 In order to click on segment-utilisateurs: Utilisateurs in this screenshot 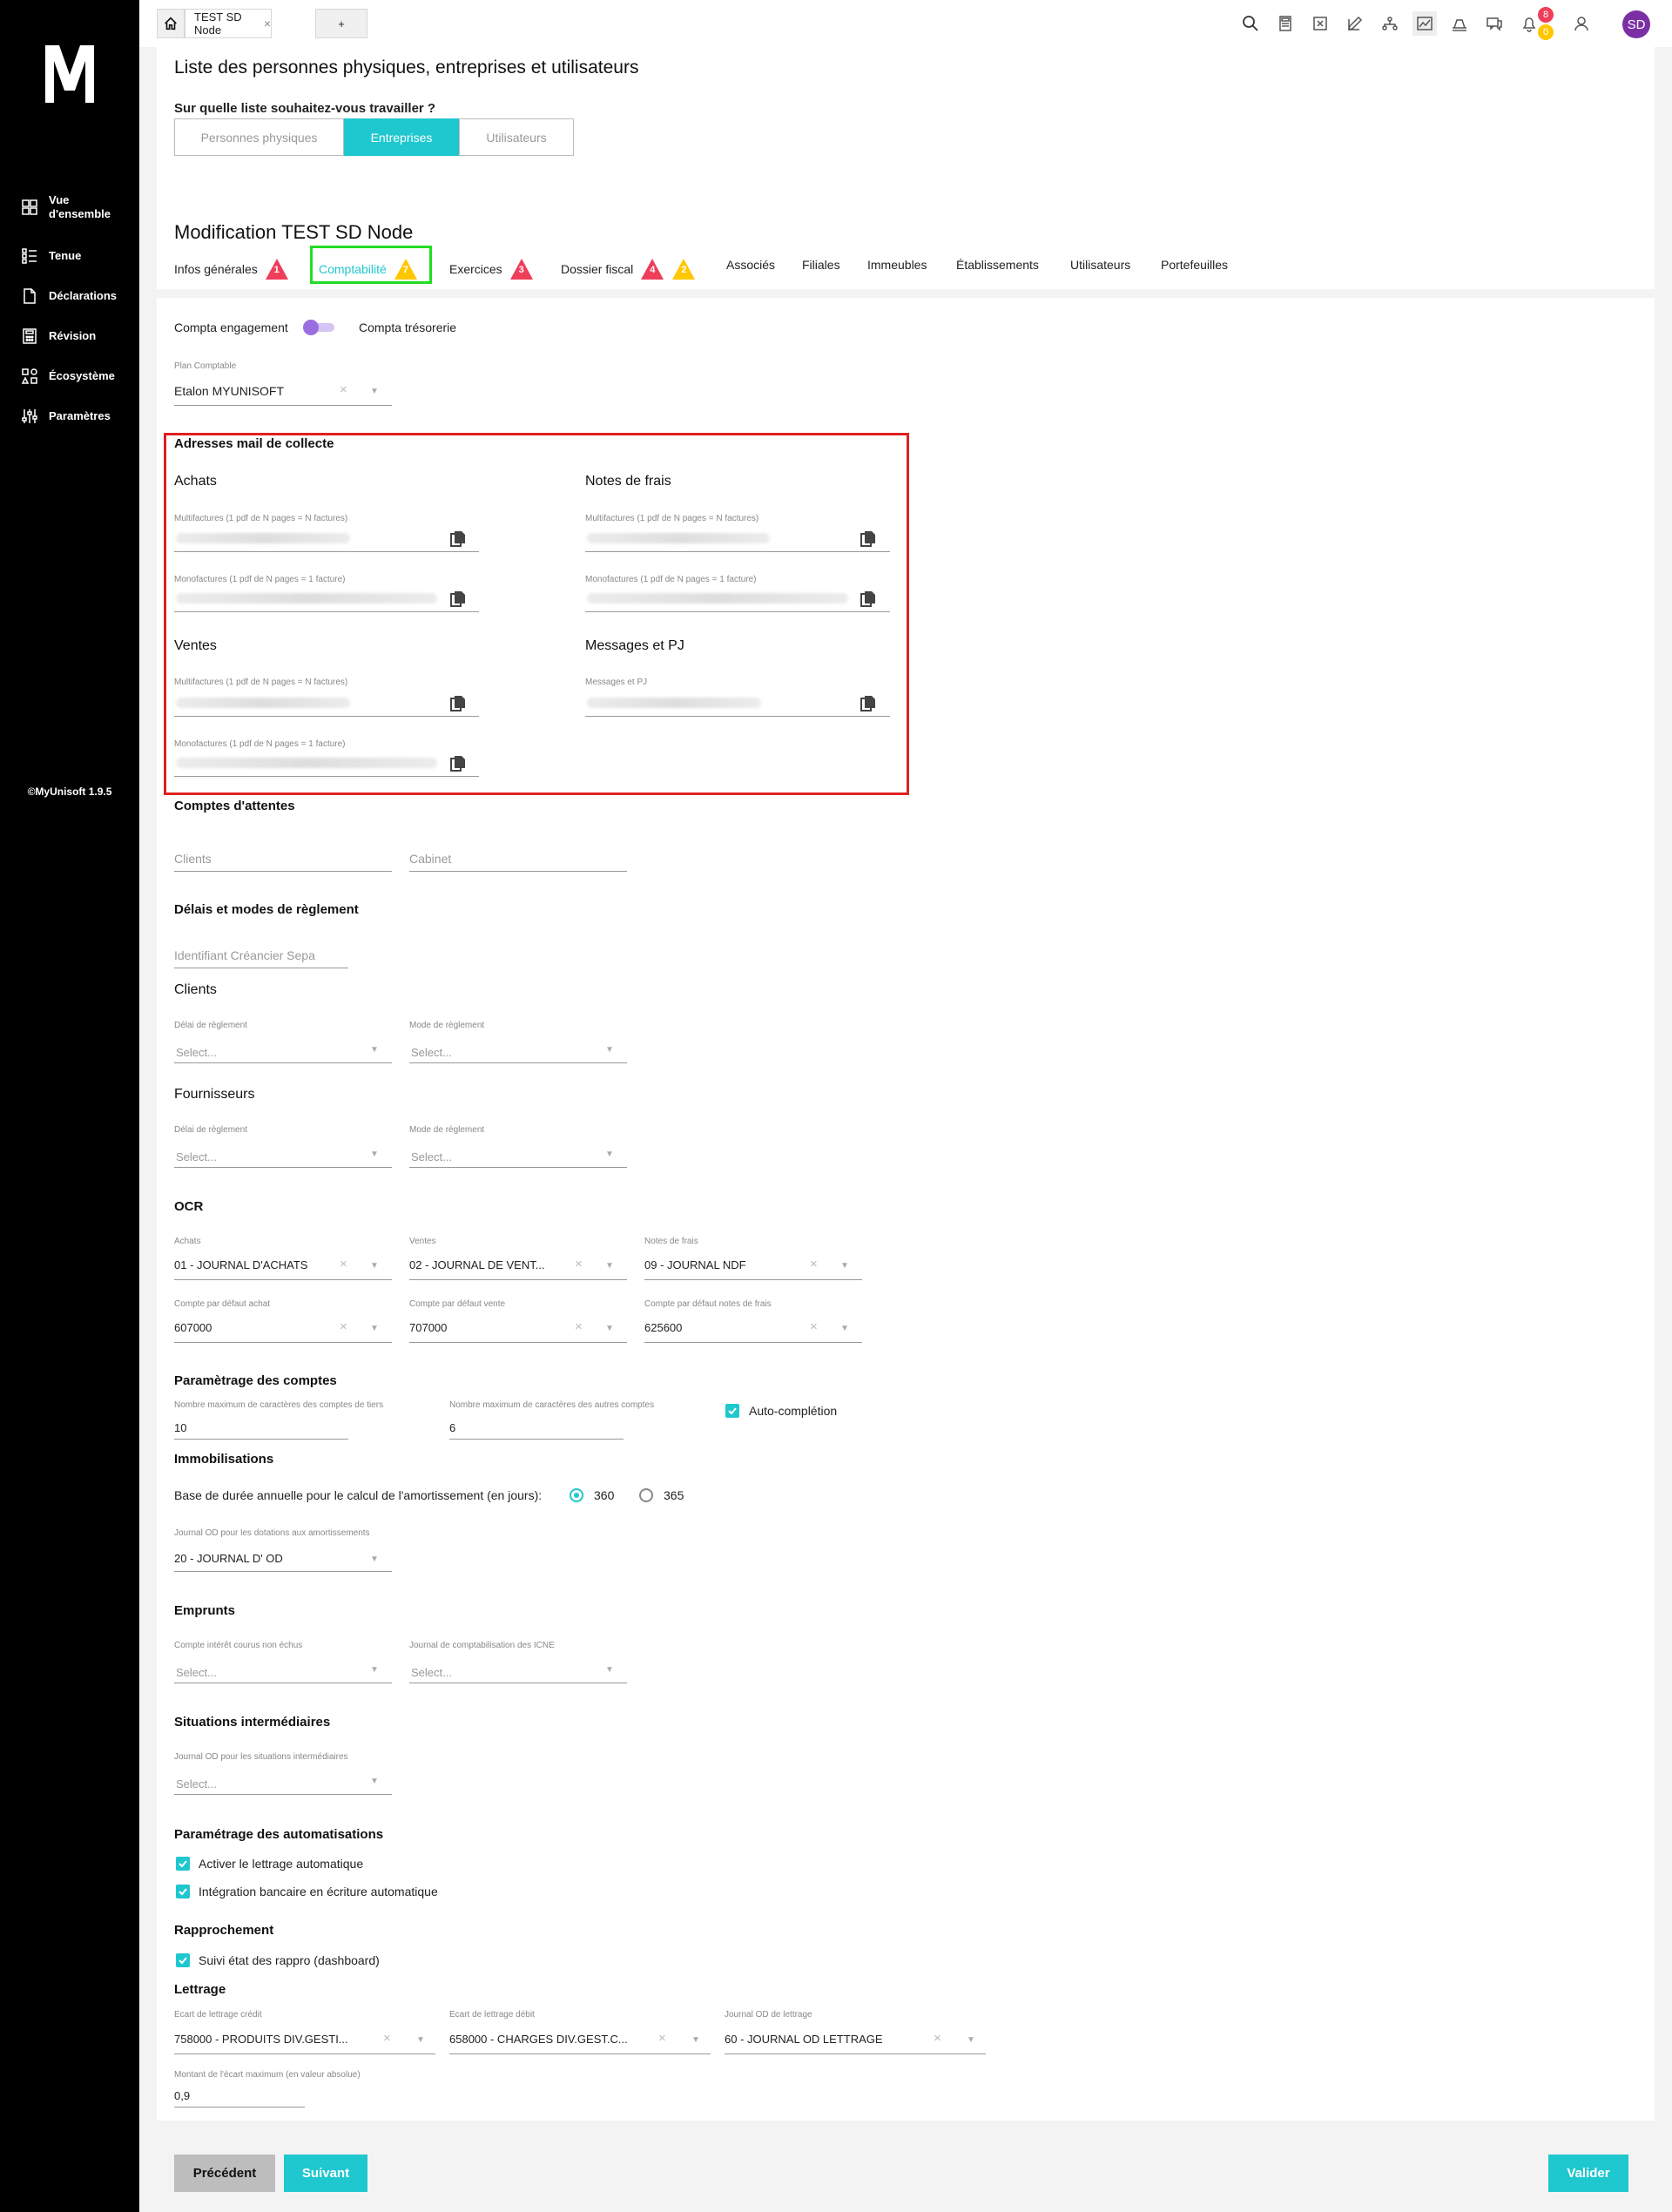, I will do `click(516, 137)`.